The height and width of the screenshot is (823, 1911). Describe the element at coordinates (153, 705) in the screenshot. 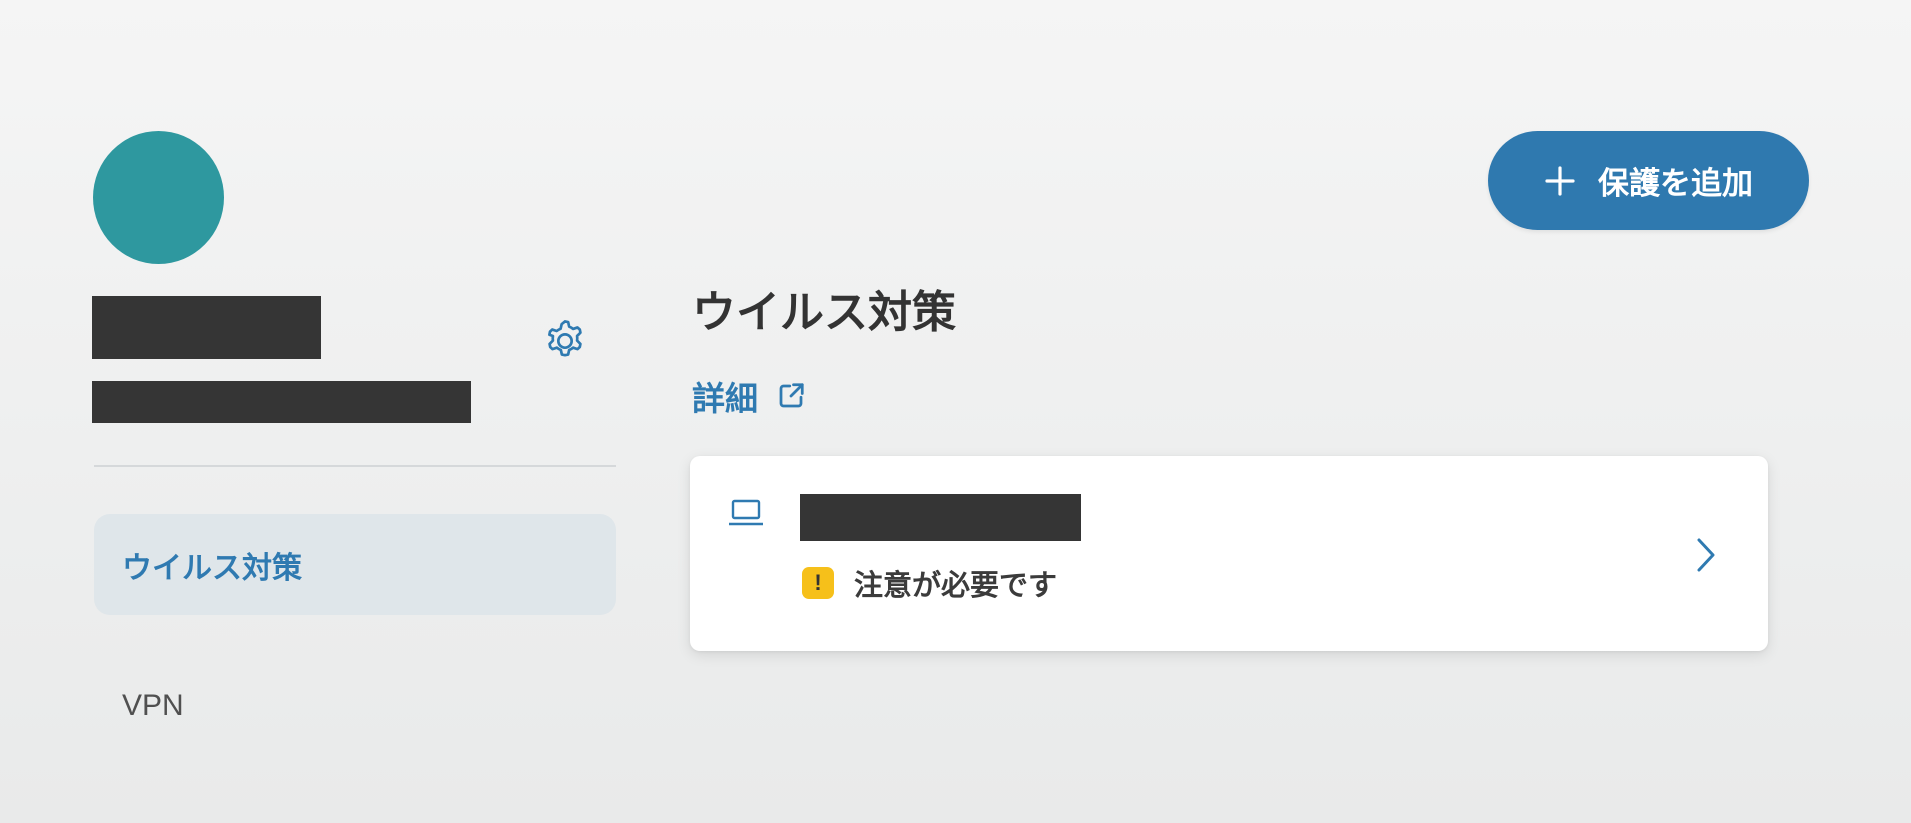

I see `sidebar-item-label: VPN` at that location.